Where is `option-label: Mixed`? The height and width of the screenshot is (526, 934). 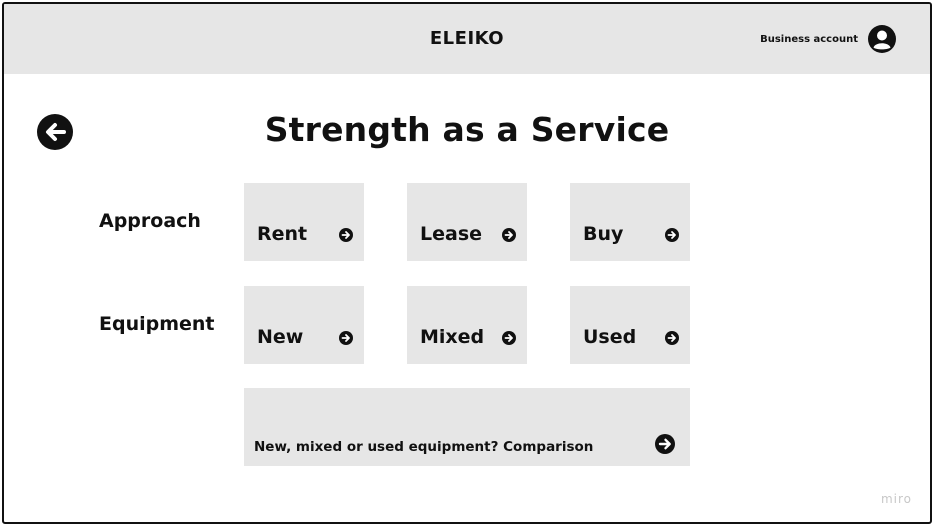 option-label: Mixed is located at coordinates (452, 337).